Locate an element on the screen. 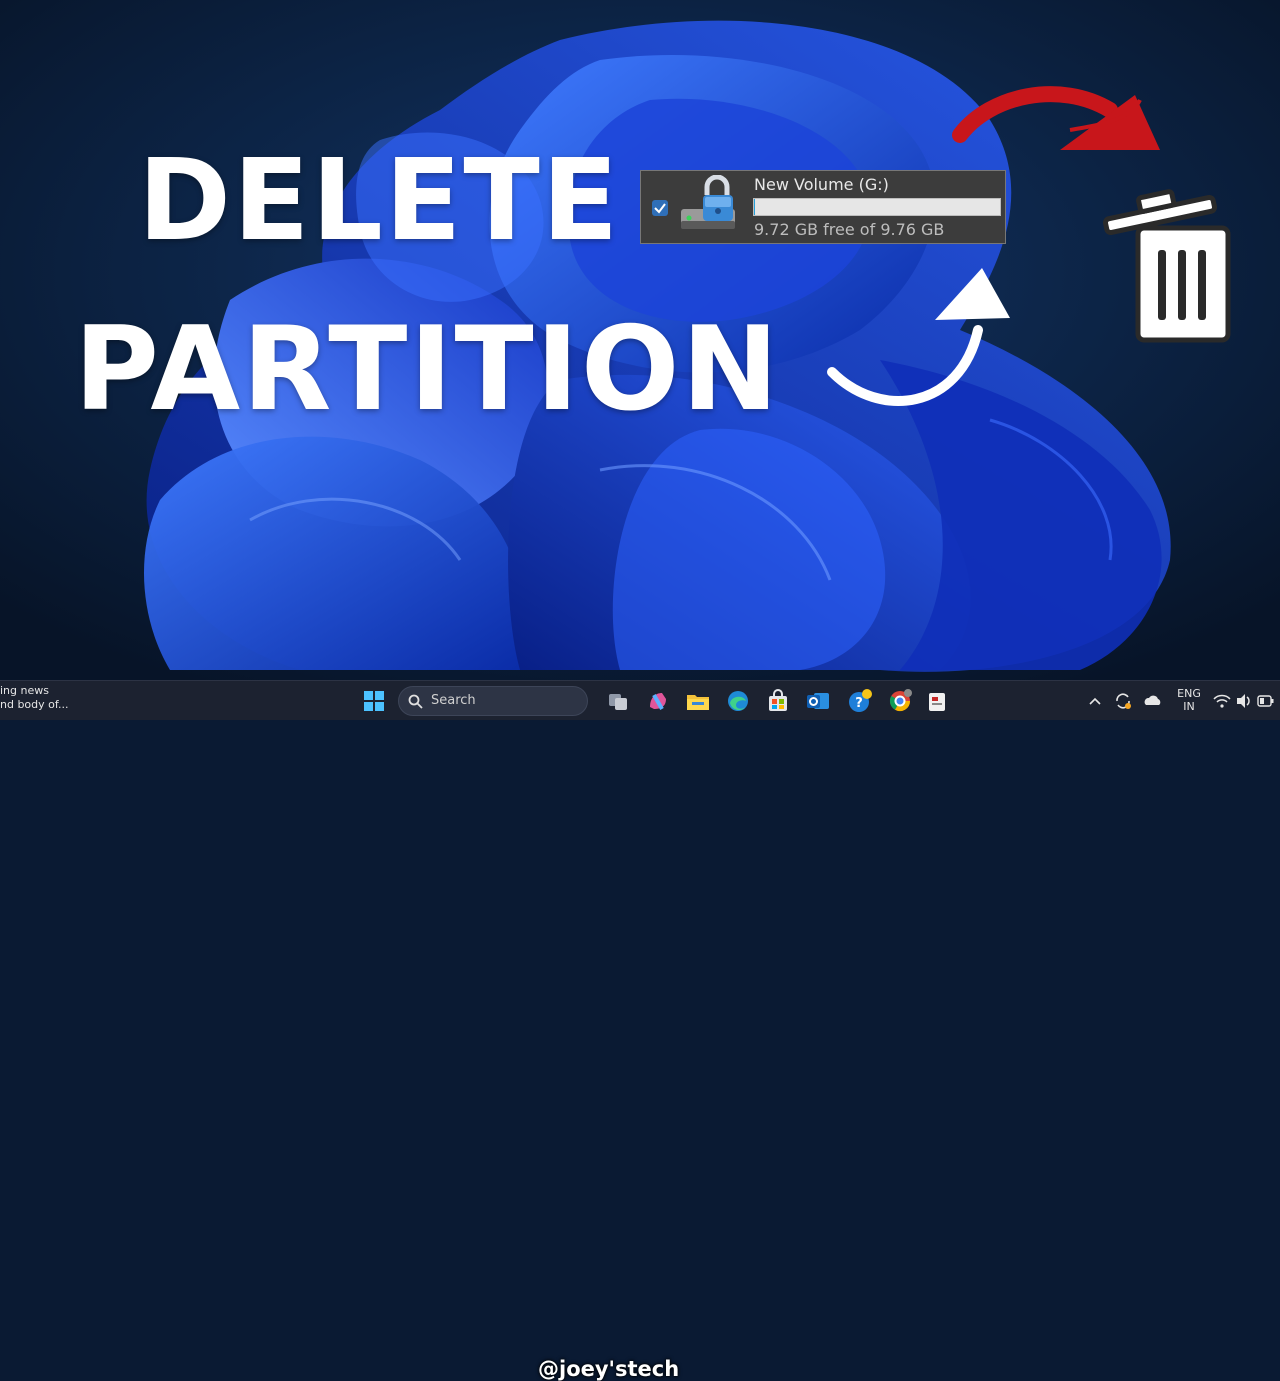 This screenshot has height=1381, width=1280. language-line-2: IN is located at coordinates (1189, 706).